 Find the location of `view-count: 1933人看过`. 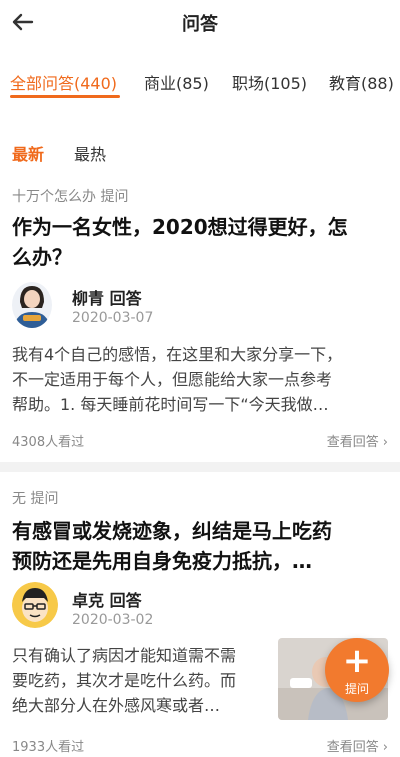

view-count: 1933人看过 is located at coordinates (48, 747).